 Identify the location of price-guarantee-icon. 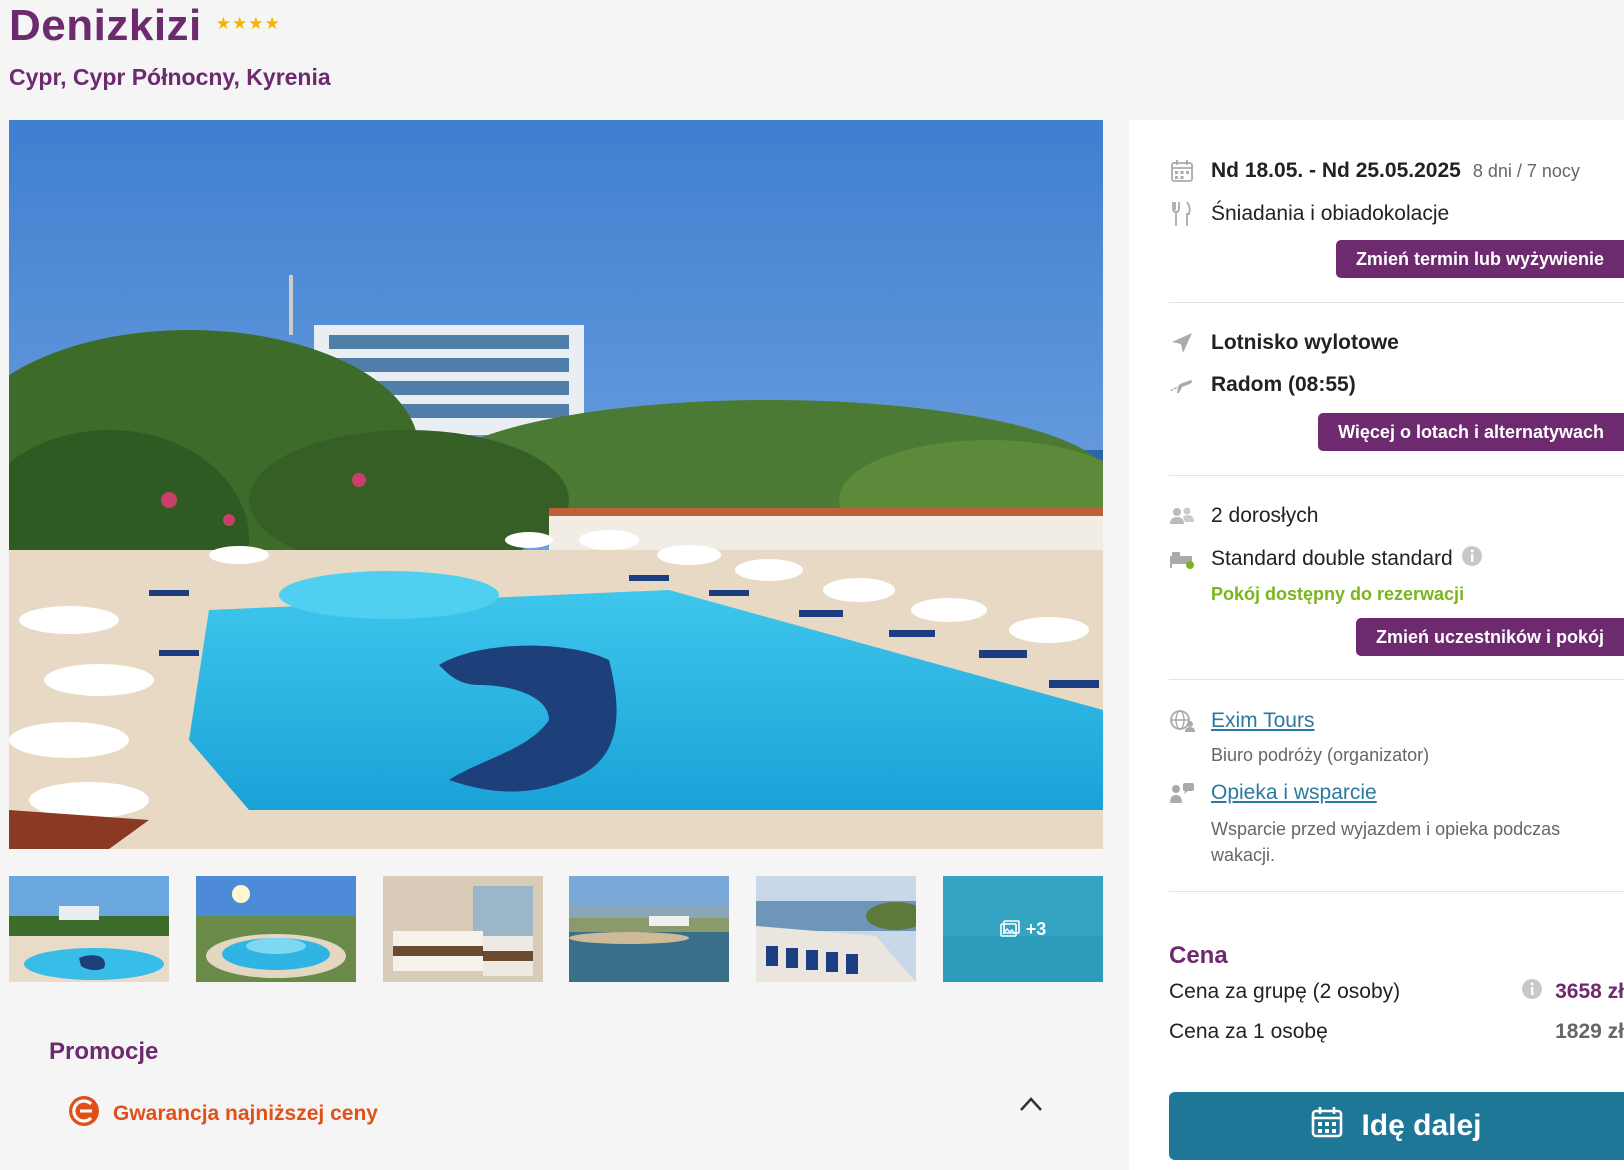
(84, 1113).